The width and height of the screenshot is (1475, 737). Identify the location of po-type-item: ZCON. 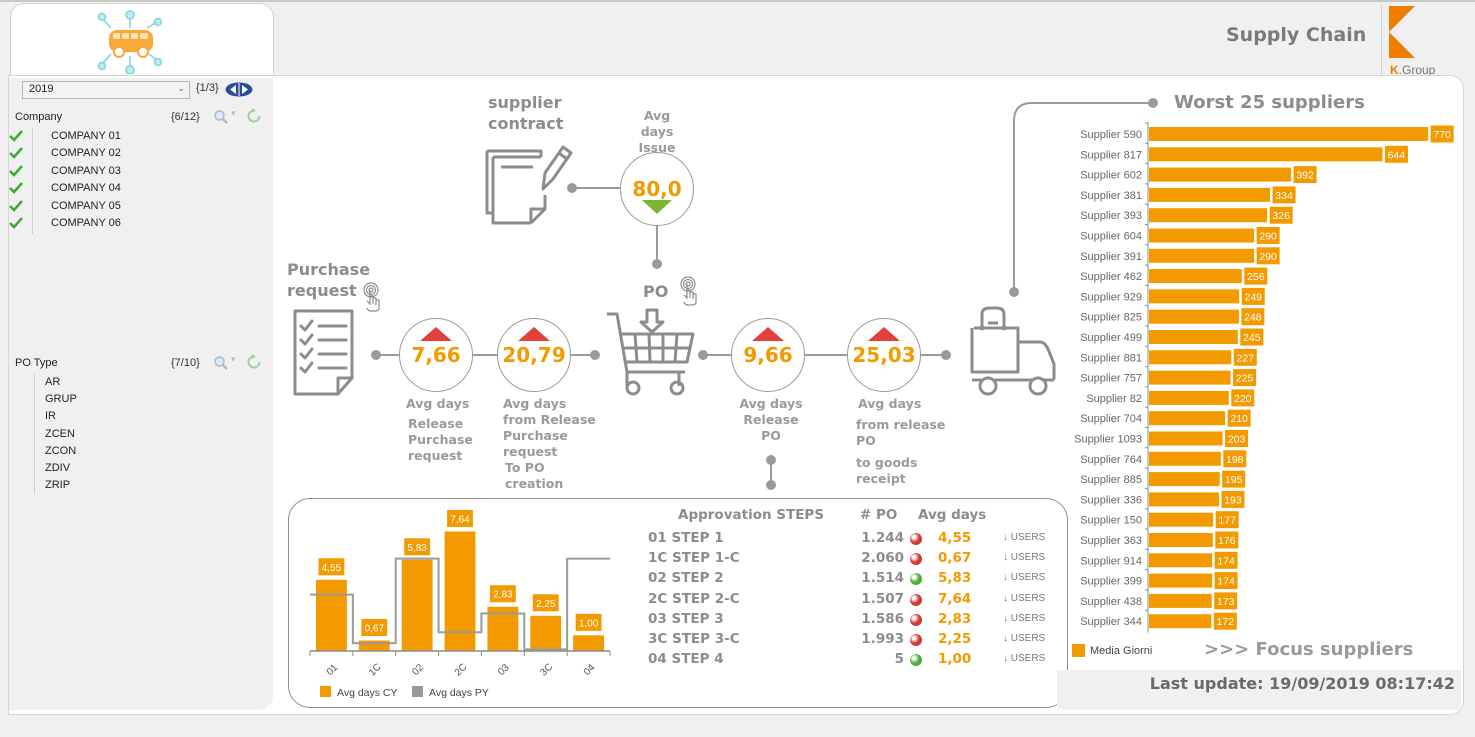
(56, 451).